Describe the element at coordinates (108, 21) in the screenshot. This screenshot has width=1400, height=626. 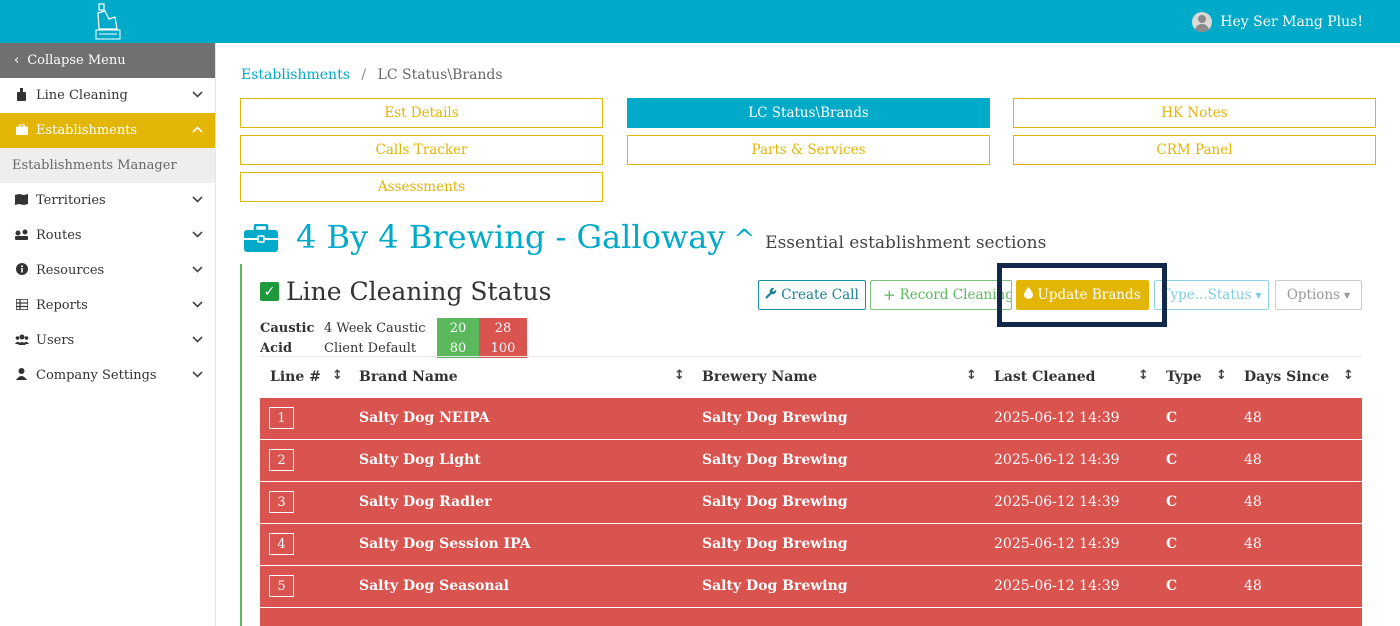
I see `company-logo` at that location.